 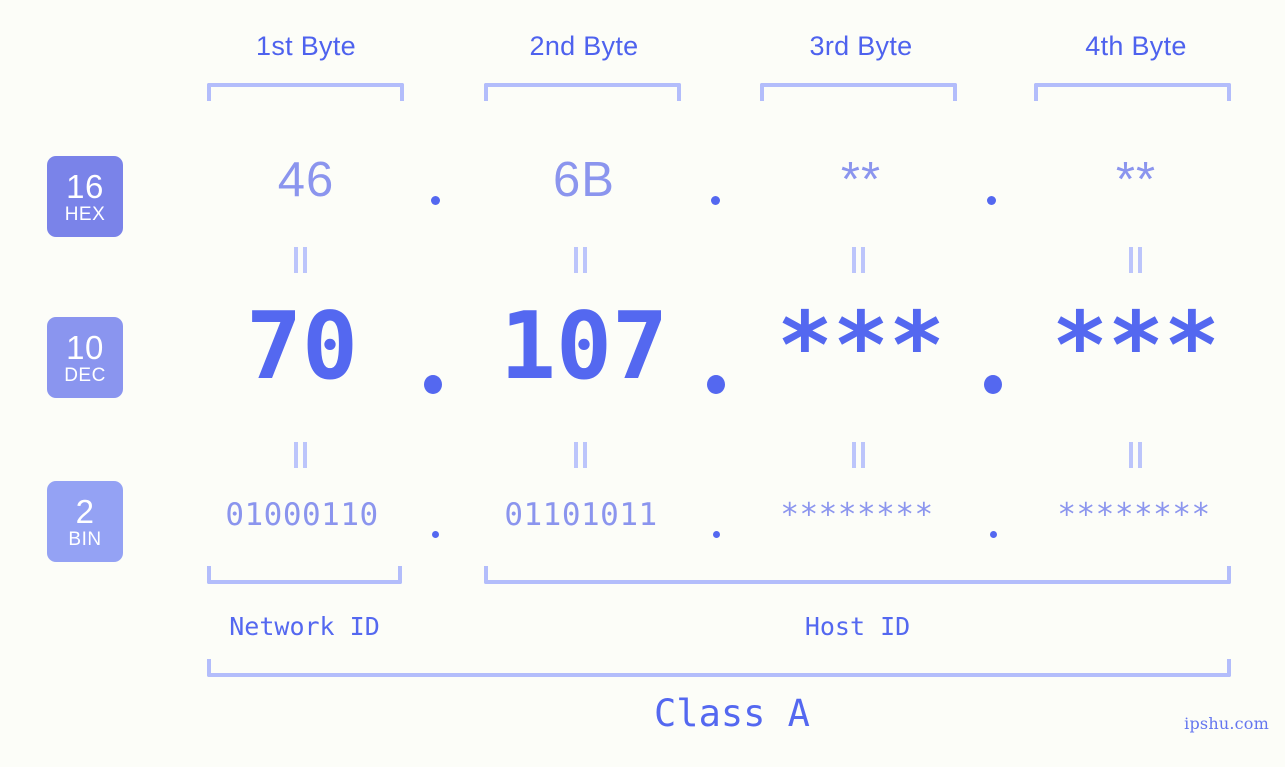 I want to click on hex-byte-1: 46, so click(x=306, y=180).